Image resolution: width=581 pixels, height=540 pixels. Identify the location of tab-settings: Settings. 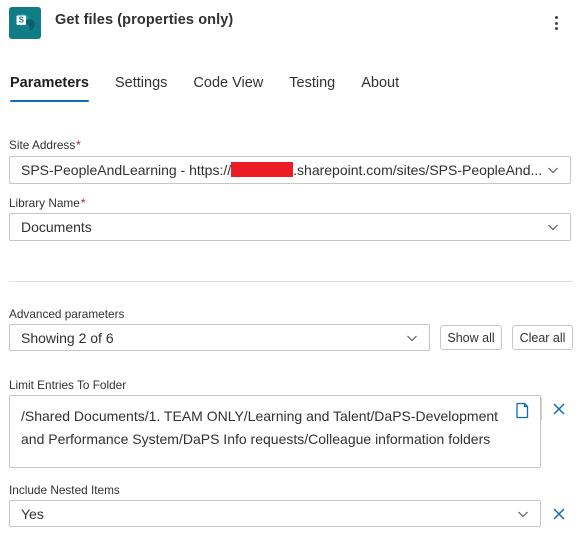
(141, 85).